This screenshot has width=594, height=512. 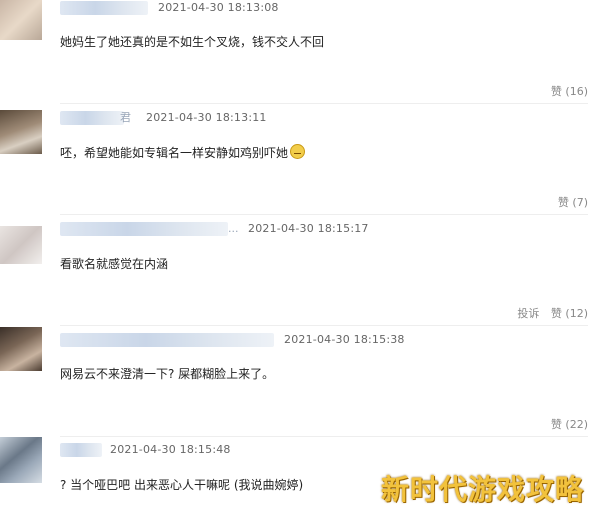 What do you see at coordinates (308, 228) in the screenshot?
I see `comment-timestamp: 2021-04-30 18:15:17` at bounding box center [308, 228].